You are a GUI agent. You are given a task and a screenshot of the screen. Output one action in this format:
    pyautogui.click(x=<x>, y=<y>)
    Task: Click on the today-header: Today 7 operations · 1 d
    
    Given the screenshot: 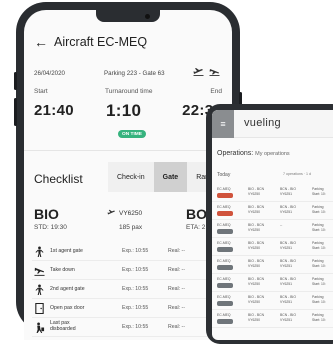 What is the action you would take?
    pyautogui.click(x=275, y=175)
    